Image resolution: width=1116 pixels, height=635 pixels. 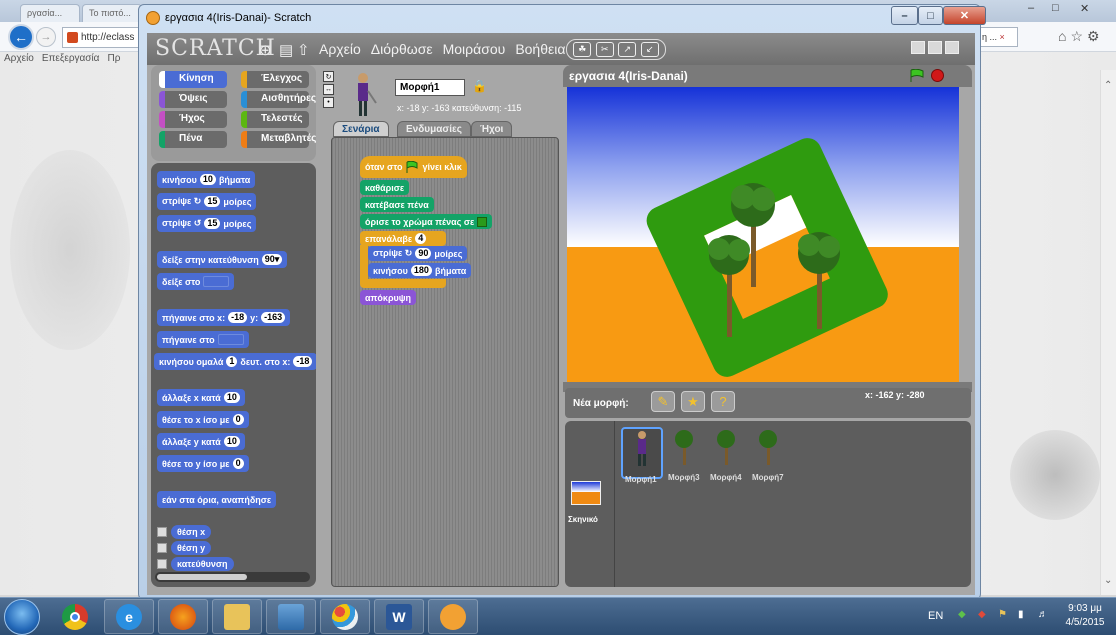 I want to click on sprite-thumb-morfi7: Μορφή7, so click(x=770, y=454).